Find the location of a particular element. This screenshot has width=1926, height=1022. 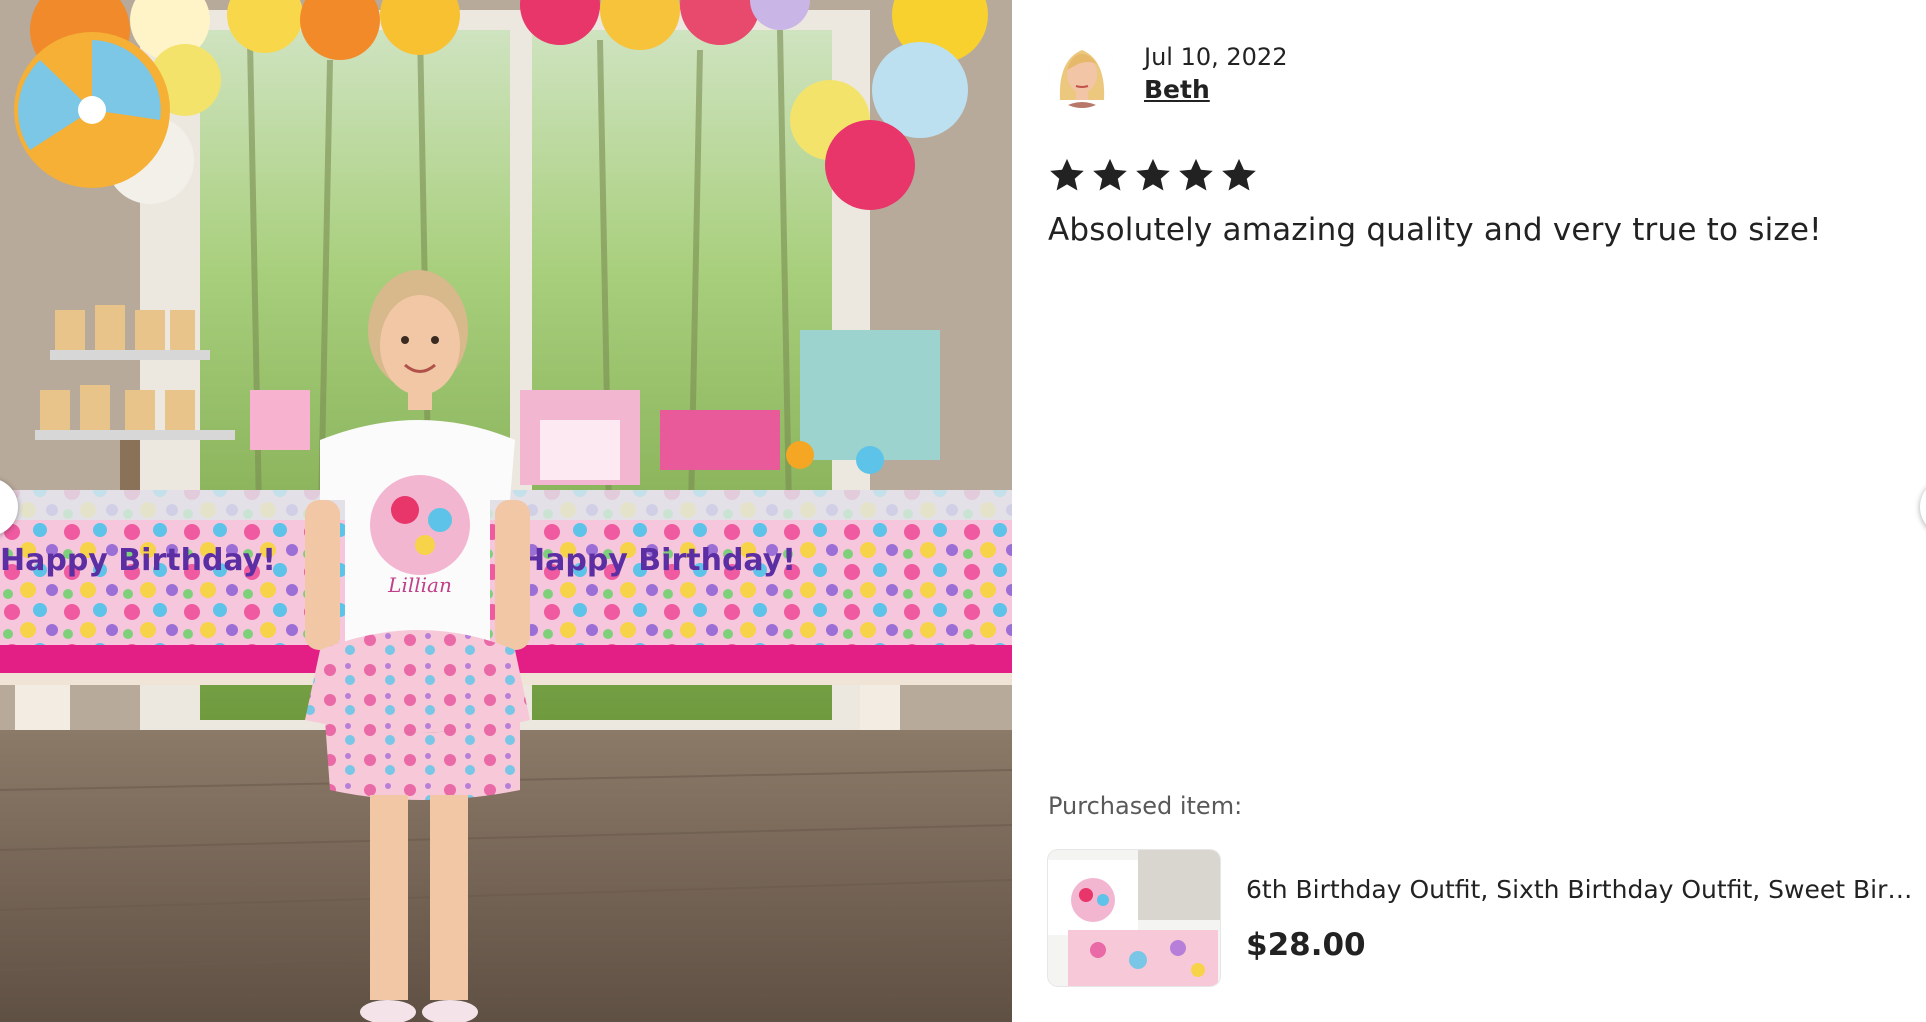

tablecloth-text-1: Happy Birthday! is located at coordinates (138, 560).